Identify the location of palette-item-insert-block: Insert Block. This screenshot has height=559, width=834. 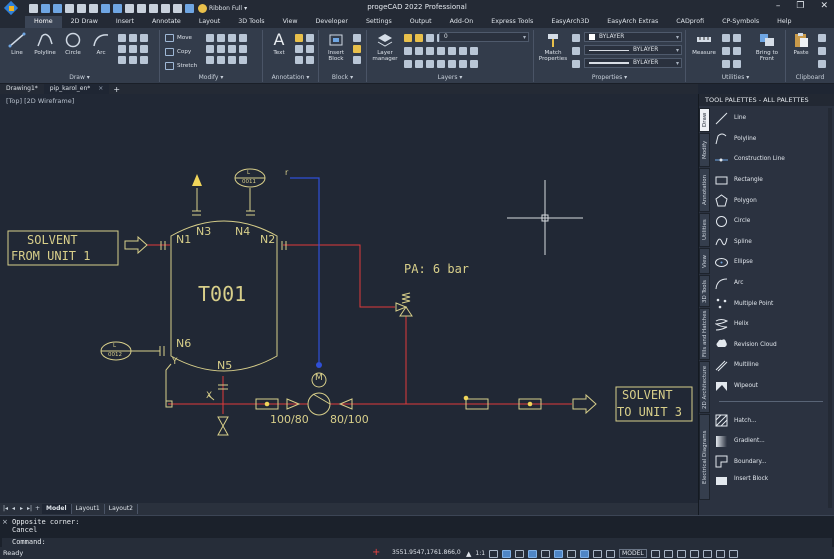
(773, 479).